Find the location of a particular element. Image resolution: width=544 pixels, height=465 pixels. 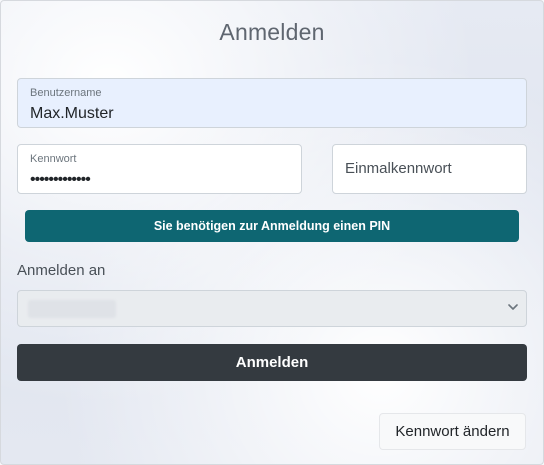

password-value: ••••••••••••• is located at coordinates (60, 179).